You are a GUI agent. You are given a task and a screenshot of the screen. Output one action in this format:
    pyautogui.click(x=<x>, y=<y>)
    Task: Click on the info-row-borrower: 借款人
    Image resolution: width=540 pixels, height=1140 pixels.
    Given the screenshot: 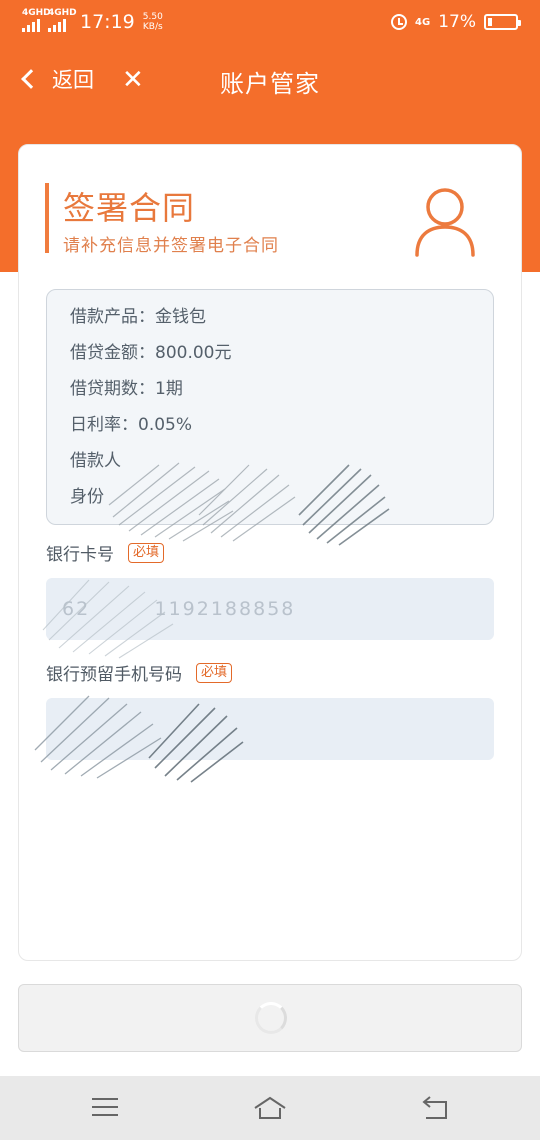 What is the action you would take?
    pyautogui.click(x=95, y=461)
    